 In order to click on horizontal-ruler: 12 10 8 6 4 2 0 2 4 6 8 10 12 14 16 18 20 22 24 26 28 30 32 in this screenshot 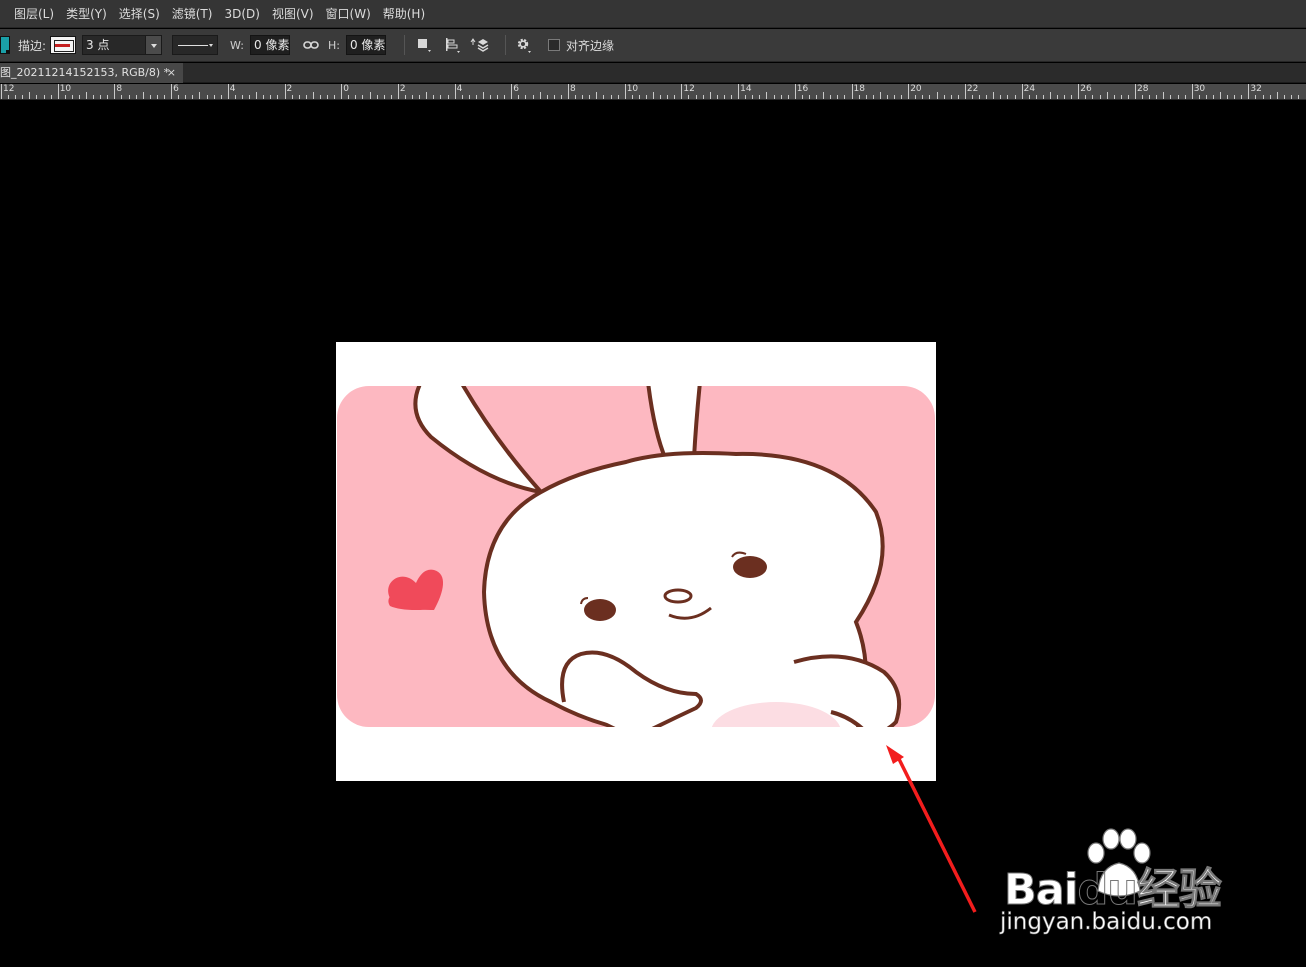, I will do `click(653, 92)`.